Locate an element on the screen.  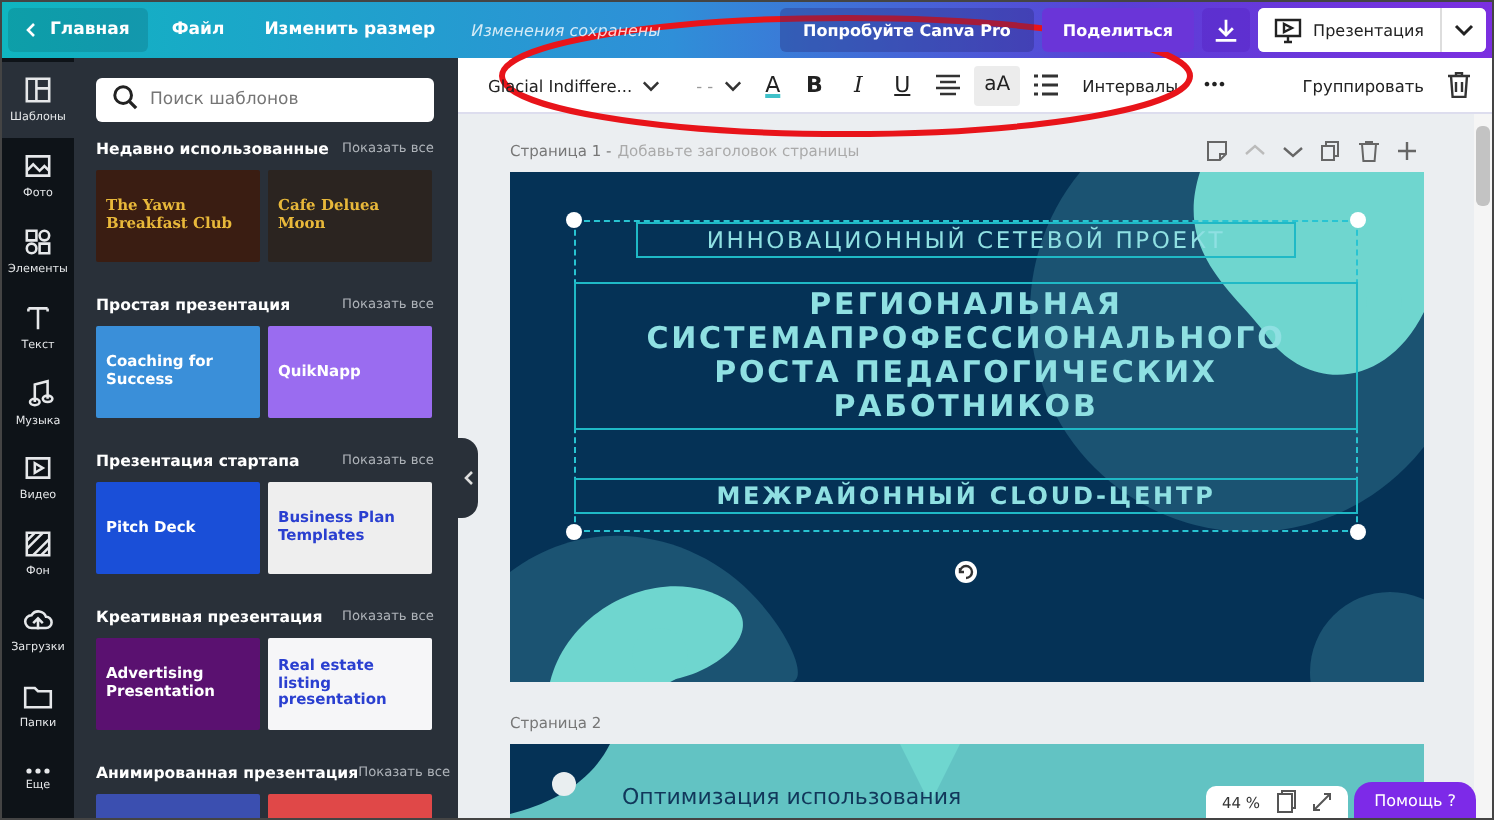
plus-icon is located at coordinates (1407, 150).